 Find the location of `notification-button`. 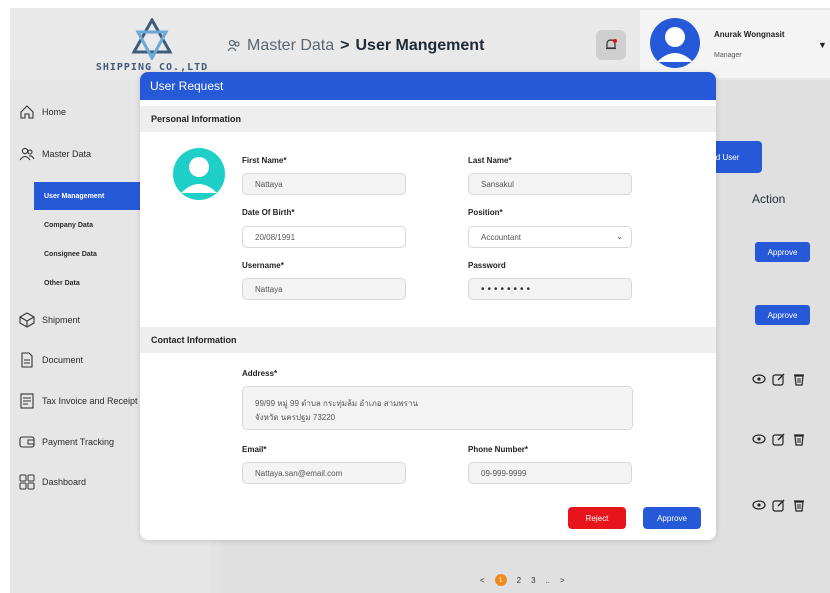

notification-button is located at coordinates (611, 45).